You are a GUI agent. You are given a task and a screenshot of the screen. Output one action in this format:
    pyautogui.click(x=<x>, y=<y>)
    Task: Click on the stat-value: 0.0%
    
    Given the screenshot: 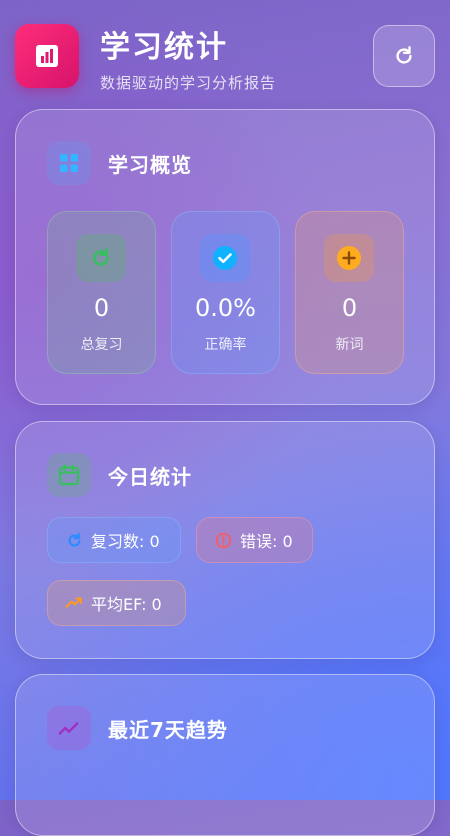 What is the action you would take?
    pyautogui.click(x=225, y=308)
    